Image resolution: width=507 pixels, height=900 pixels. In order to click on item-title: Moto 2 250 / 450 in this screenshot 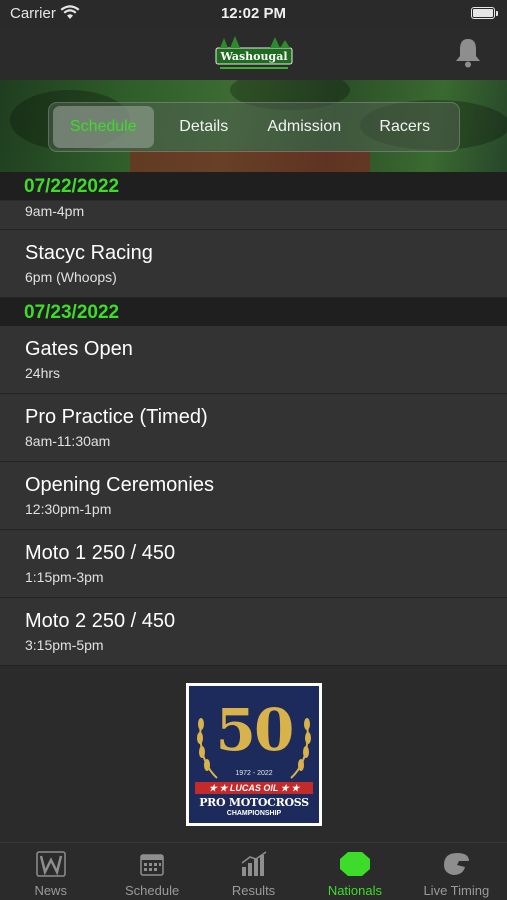, I will do `click(100, 621)`.